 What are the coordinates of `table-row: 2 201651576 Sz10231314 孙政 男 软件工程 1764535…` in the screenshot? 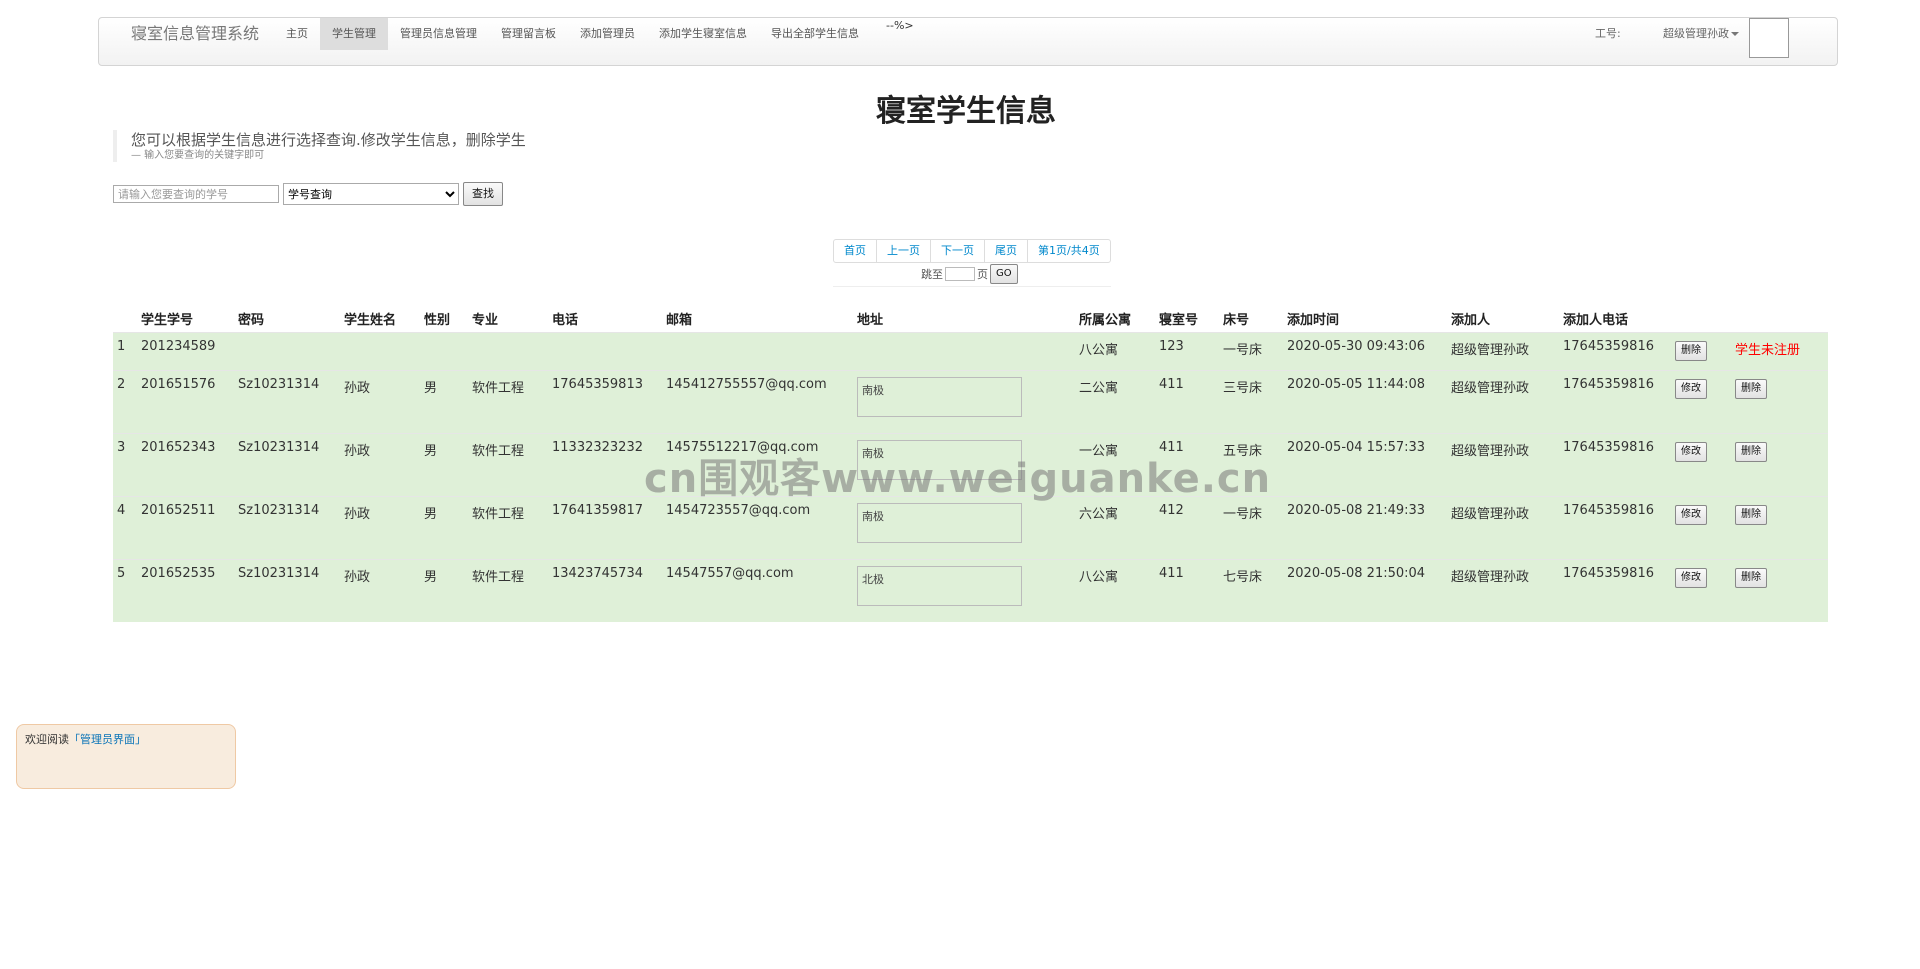 It's located at (970, 401).